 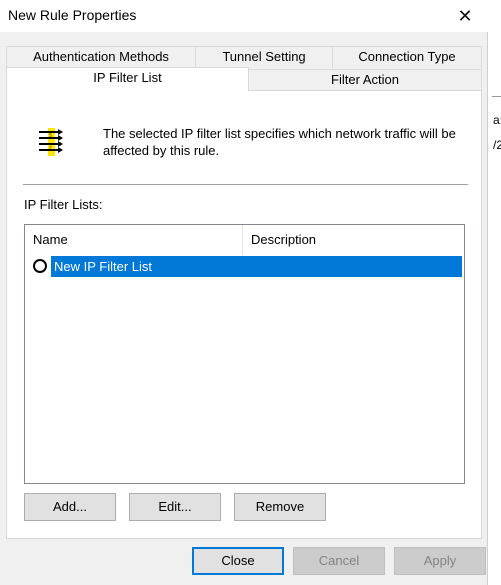 I want to click on column-header-name: Name, so click(x=134, y=240).